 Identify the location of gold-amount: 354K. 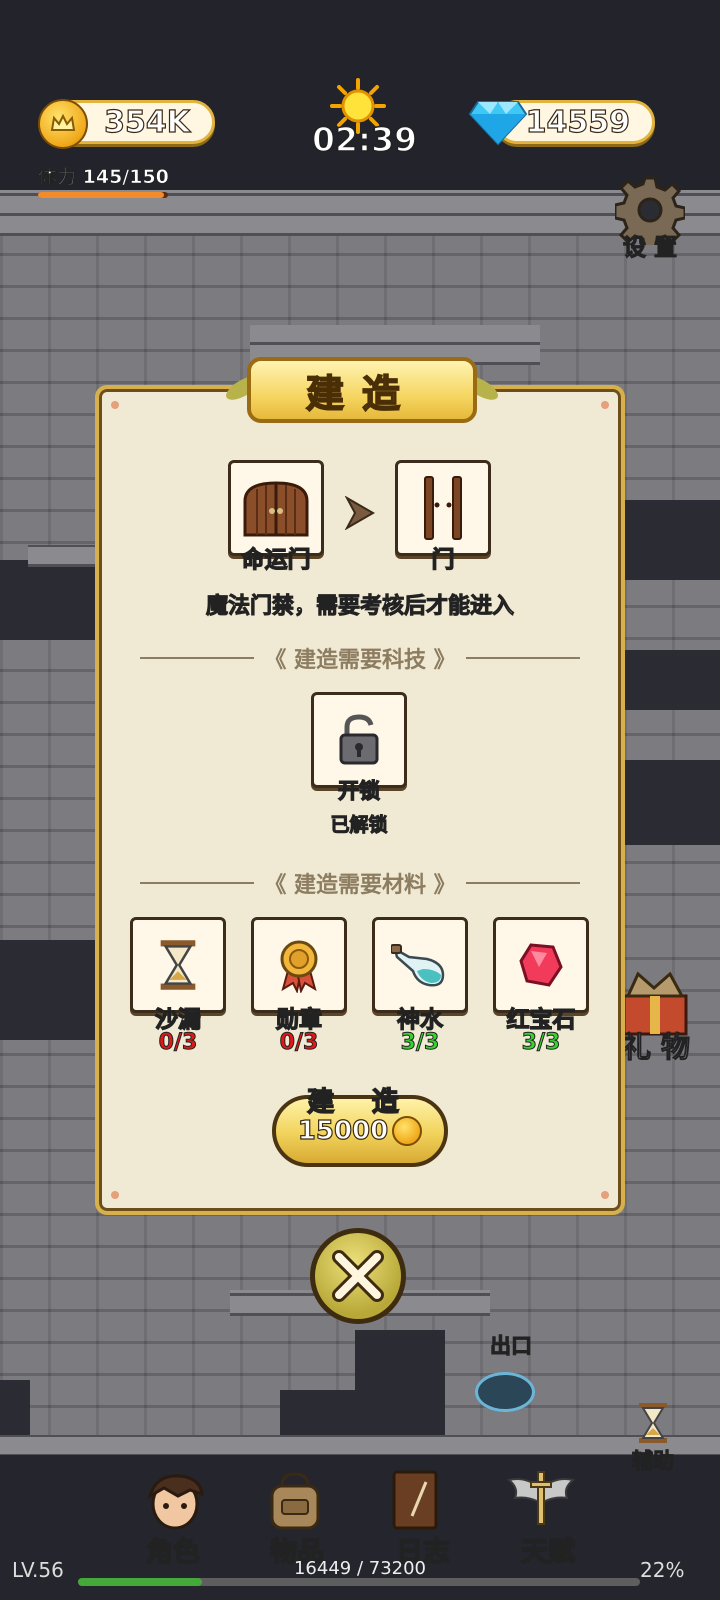
(147, 122).